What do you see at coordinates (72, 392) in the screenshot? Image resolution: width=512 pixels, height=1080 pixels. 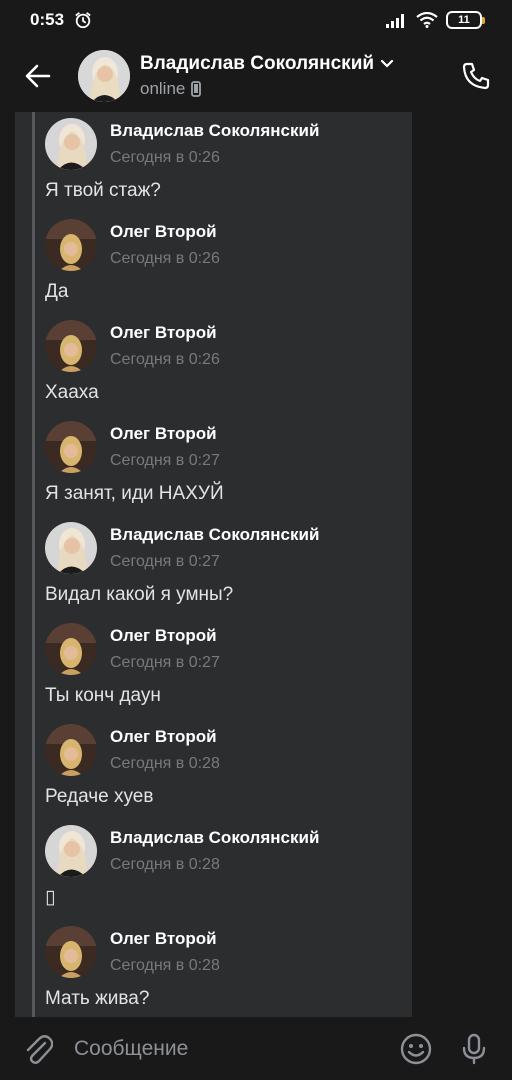 I see `message-text: Хааха` at bounding box center [72, 392].